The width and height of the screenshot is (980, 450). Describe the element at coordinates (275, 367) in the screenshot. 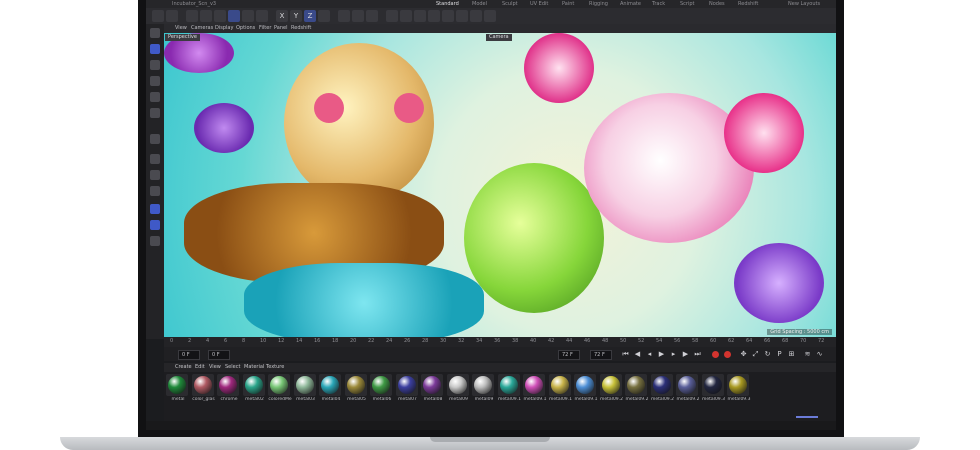

I see `mat-menu-texture: Texture` at that location.